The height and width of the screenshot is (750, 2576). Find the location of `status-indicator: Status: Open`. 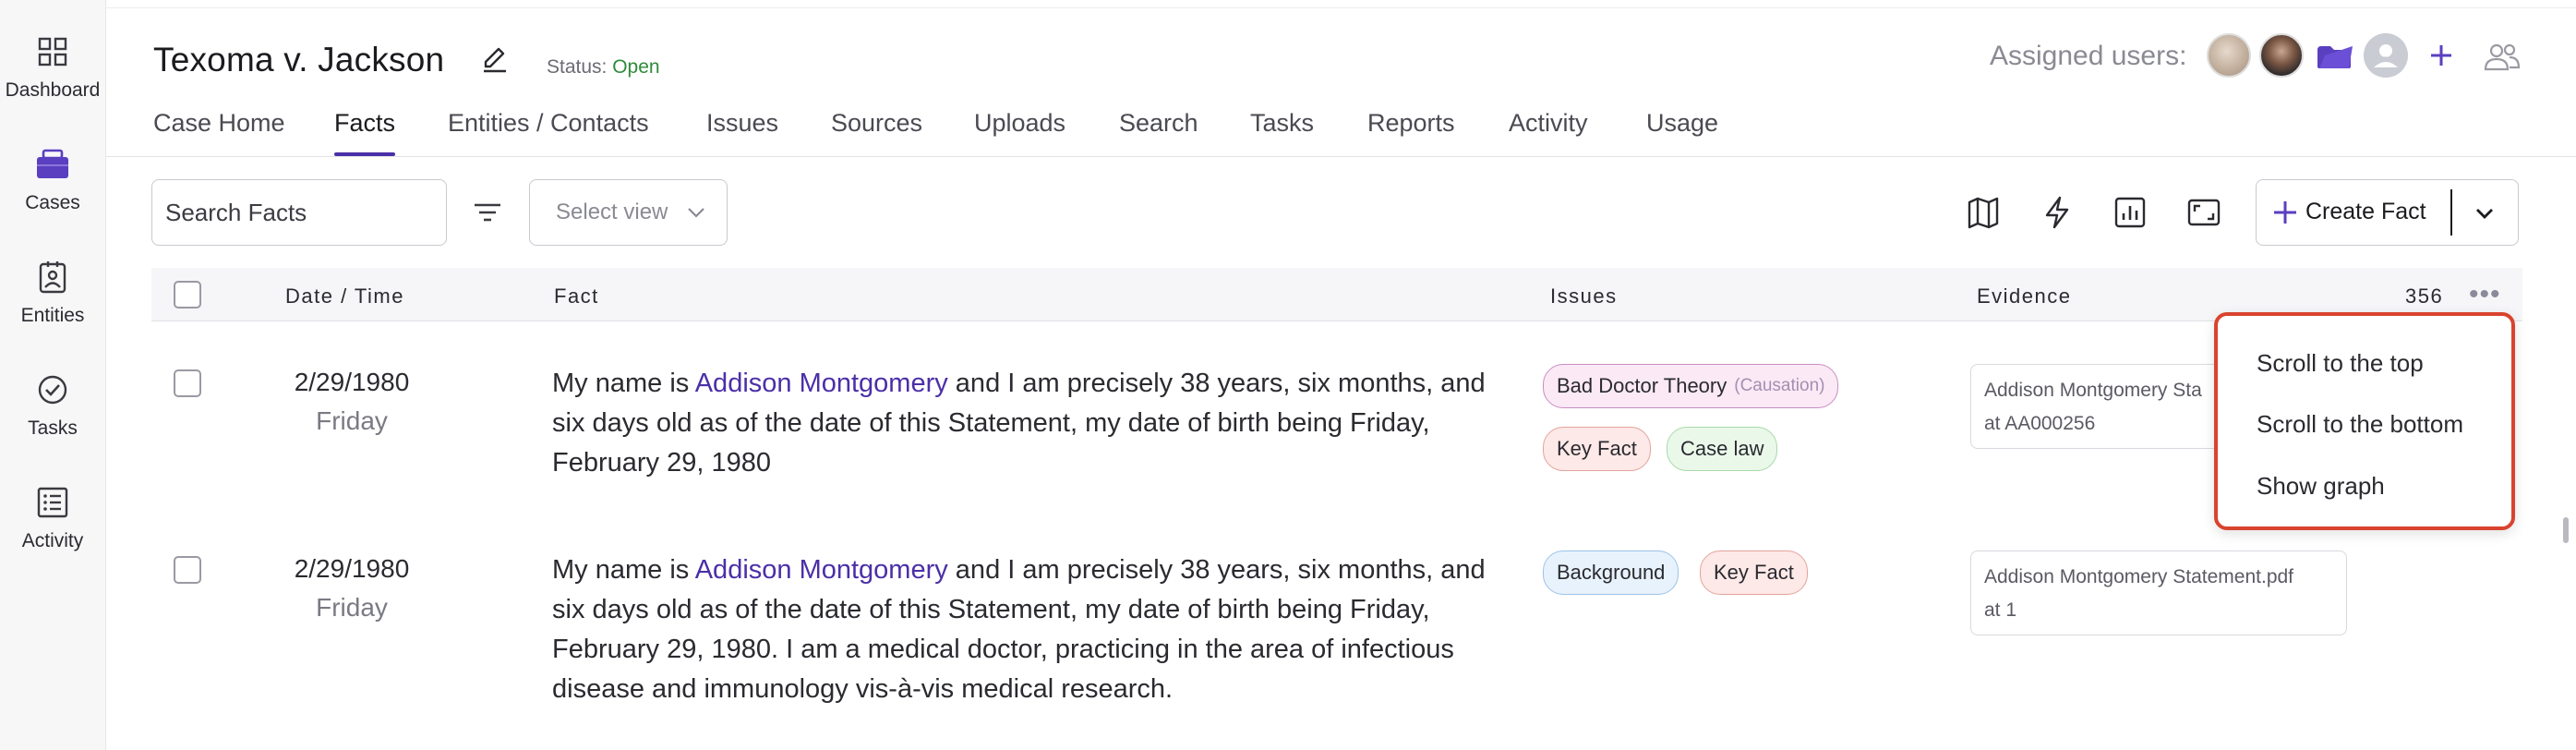

status-indicator: Status: Open is located at coordinates (603, 67).